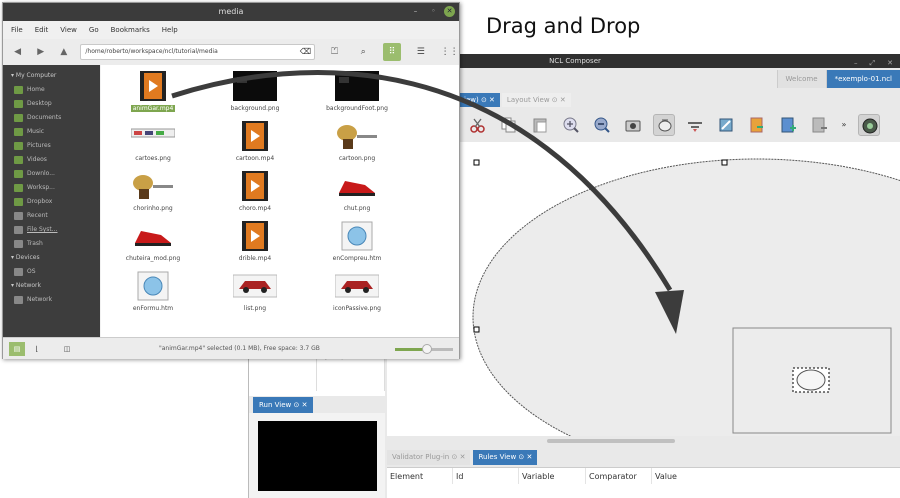 The width and height of the screenshot is (900, 498). Describe the element at coordinates (18, 90) in the screenshot. I see `home-icon` at that location.